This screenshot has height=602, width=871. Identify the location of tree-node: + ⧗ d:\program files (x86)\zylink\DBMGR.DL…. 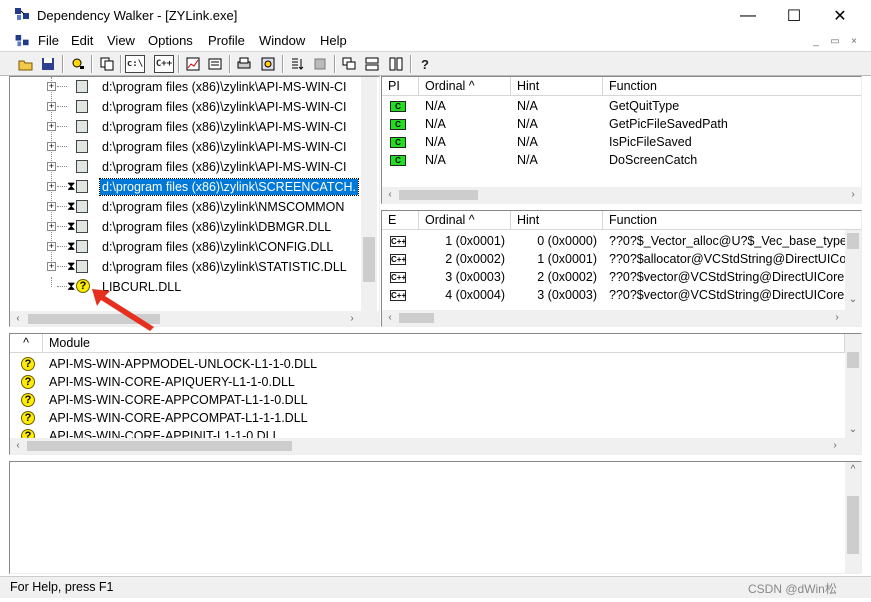
(190, 227).